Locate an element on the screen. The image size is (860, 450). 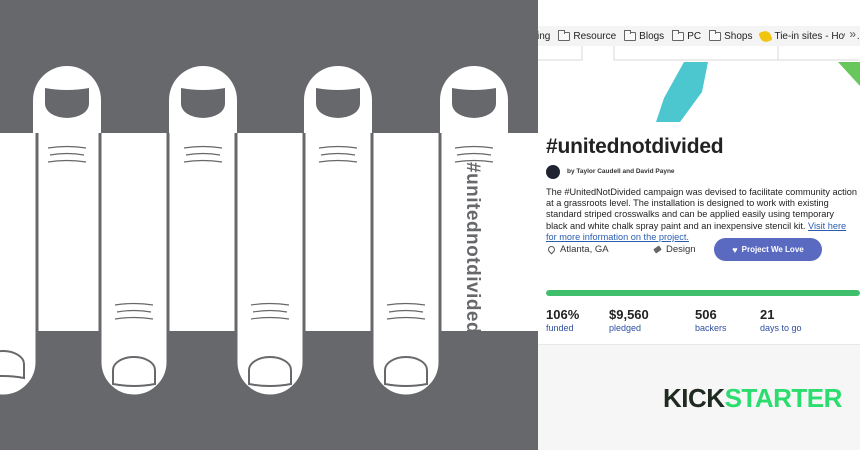
bookmark-shops: Shops is located at coordinates (731, 35).